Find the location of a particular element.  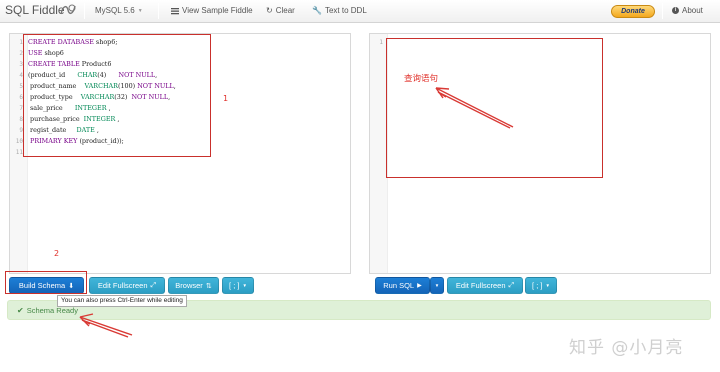

arrow-to-status is located at coordinates (106, 325).